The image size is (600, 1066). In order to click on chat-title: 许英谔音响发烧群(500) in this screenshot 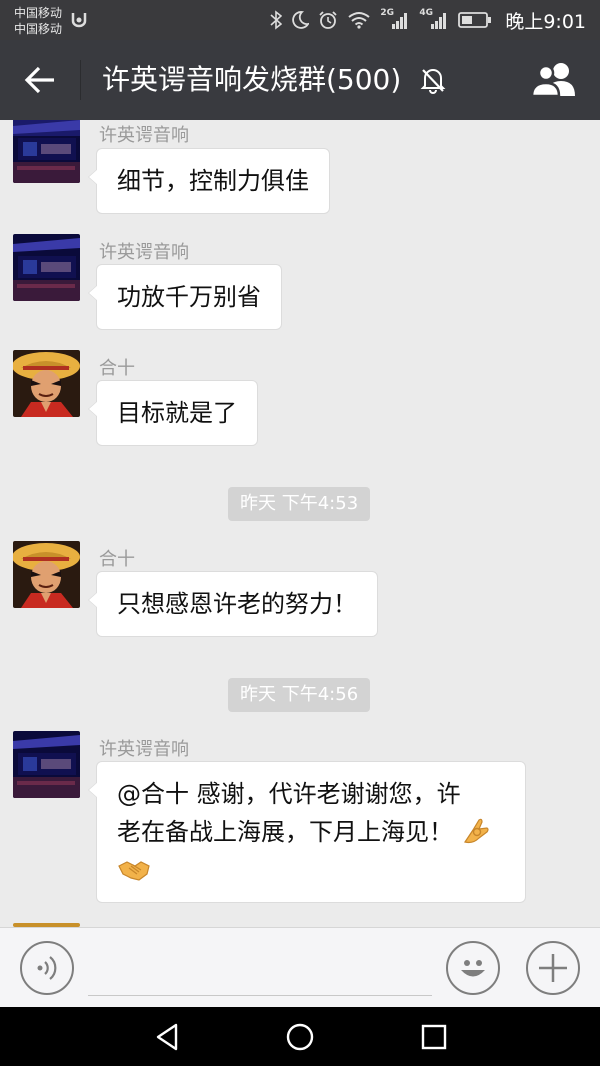, I will do `click(252, 79)`.